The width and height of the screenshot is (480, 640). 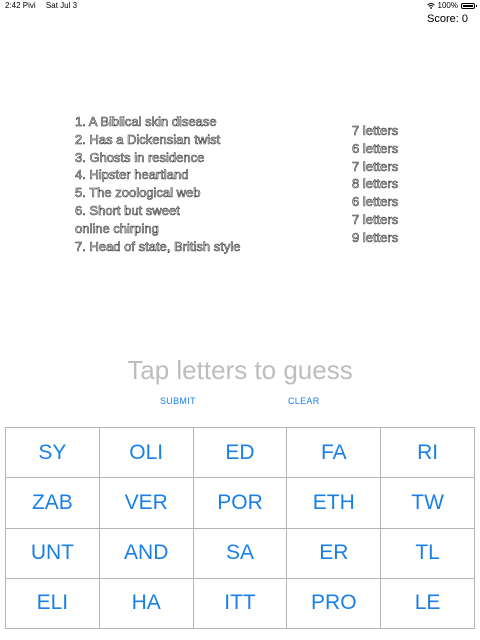 What do you see at coordinates (447, 19) in the screenshot?
I see `score-label: Score: 0` at bounding box center [447, 19].